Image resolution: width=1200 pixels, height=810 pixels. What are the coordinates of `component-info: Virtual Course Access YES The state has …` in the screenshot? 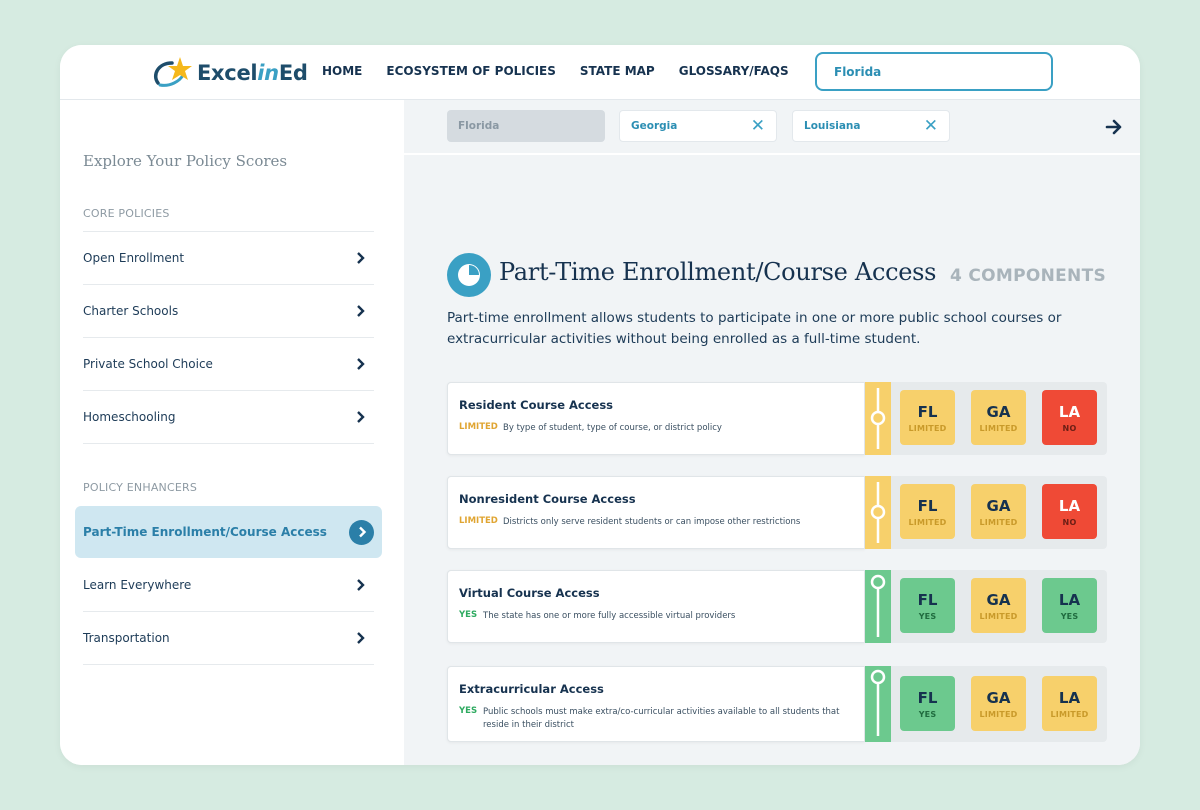 It's located at (656, 606).